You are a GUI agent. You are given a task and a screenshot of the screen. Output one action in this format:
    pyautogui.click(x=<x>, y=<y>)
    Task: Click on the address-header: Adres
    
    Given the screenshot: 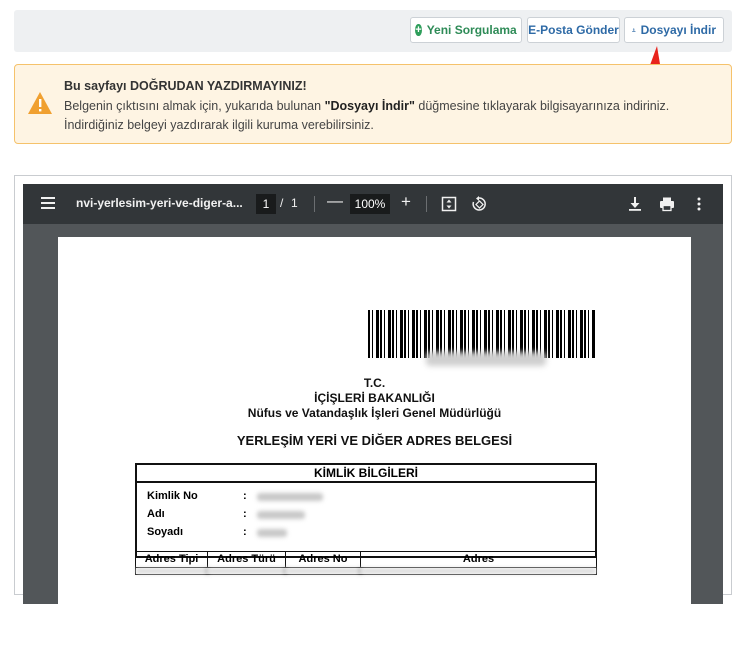 What is the action you would take?
    pyautogui.click(x=478, y=559)
    